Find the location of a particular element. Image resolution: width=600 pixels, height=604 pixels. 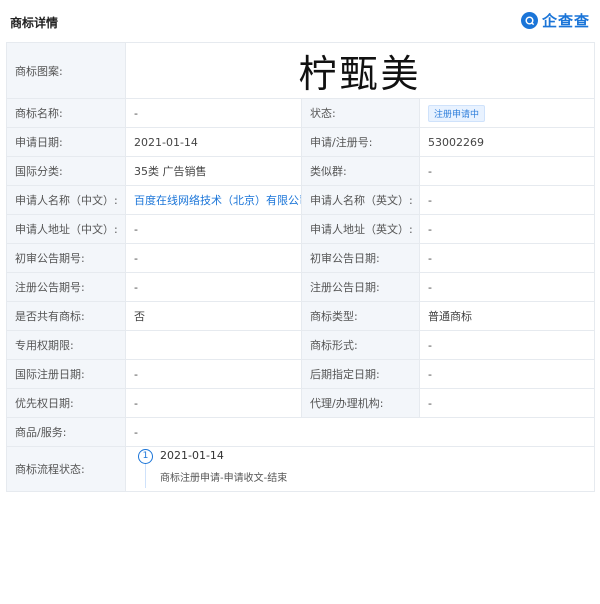

table-row: 国际注册日期: - 后期指定日期: - is located at coordinates (300, 374).